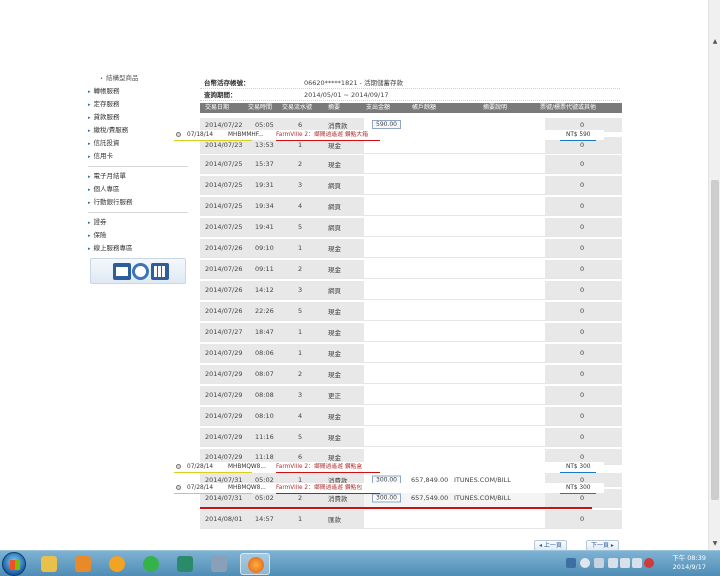  Describe the element at coordinates (113, 248) in the screenshot. I see `sidebar-item-label: 線上服務專區` at that location.